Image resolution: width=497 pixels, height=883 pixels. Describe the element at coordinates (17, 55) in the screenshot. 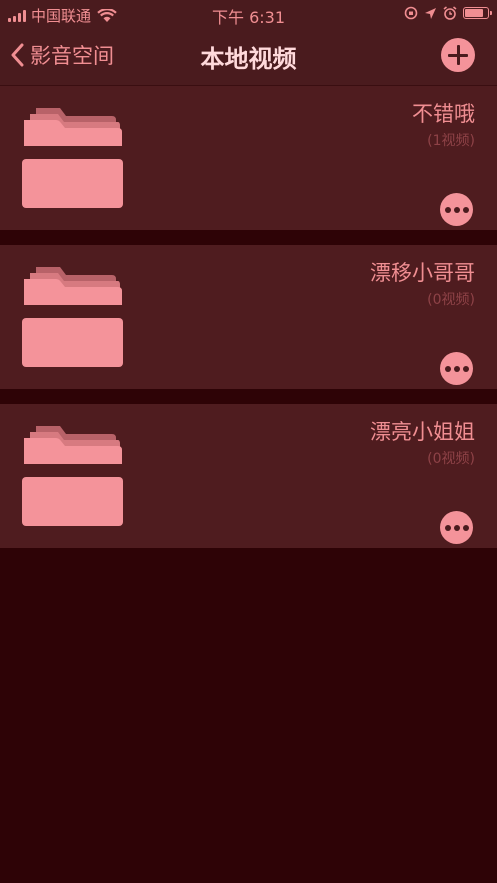

I see `chevron-left-icon` at that location.